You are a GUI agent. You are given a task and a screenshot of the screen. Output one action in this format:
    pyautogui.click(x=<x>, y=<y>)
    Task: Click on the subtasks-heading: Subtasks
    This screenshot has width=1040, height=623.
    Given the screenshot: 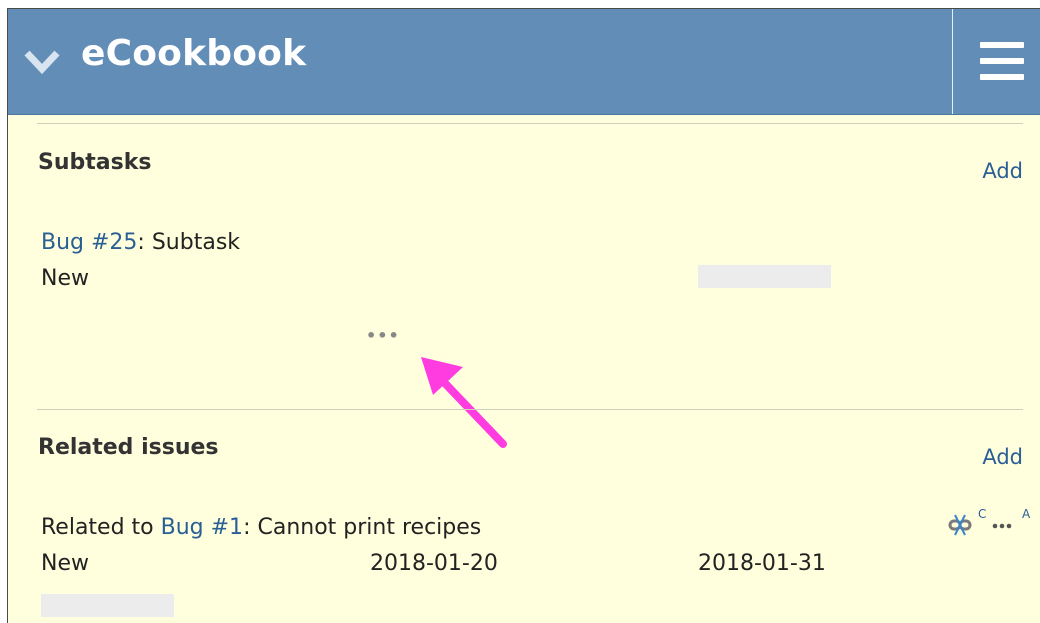 What is the action you would take?
    pyautogui.click(x=95, y=162)
    